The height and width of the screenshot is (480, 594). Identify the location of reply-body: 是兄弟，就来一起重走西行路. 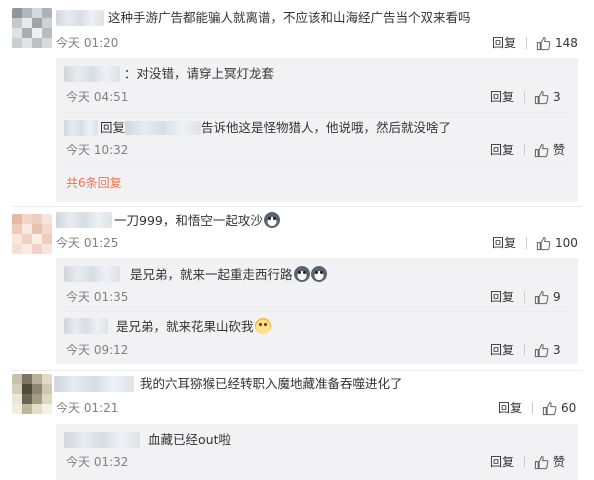
(211, 274).